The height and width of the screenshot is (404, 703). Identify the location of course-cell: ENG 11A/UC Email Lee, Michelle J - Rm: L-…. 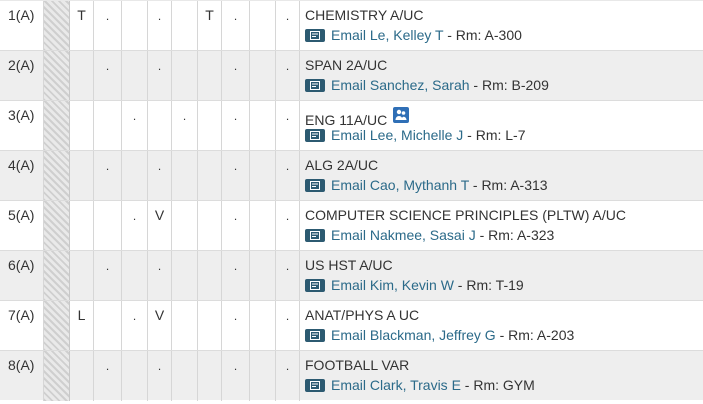
(501, 126).